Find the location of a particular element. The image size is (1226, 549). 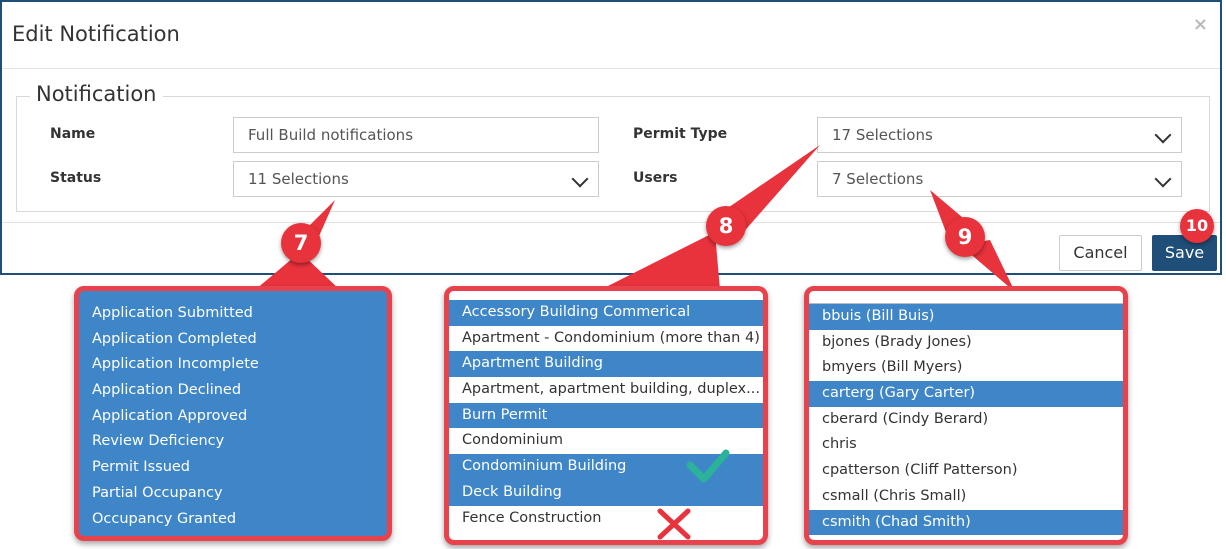

list-item: Permit Issued is located at coordinates (233, 468).